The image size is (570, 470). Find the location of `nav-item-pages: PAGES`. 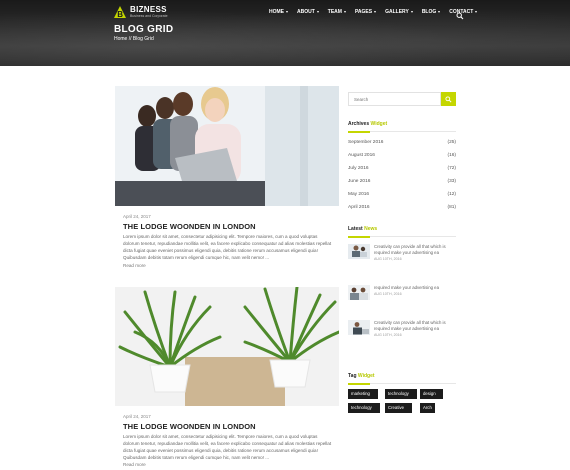

nav-item-pages: PAGES is located at coordinates (365, 12).